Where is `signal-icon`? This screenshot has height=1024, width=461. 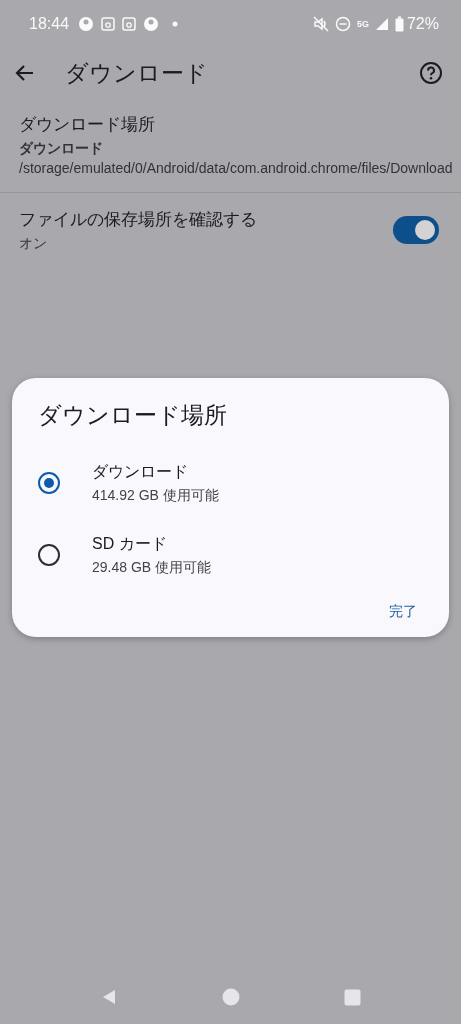
signal-icon is located at coordinates (381, 24).